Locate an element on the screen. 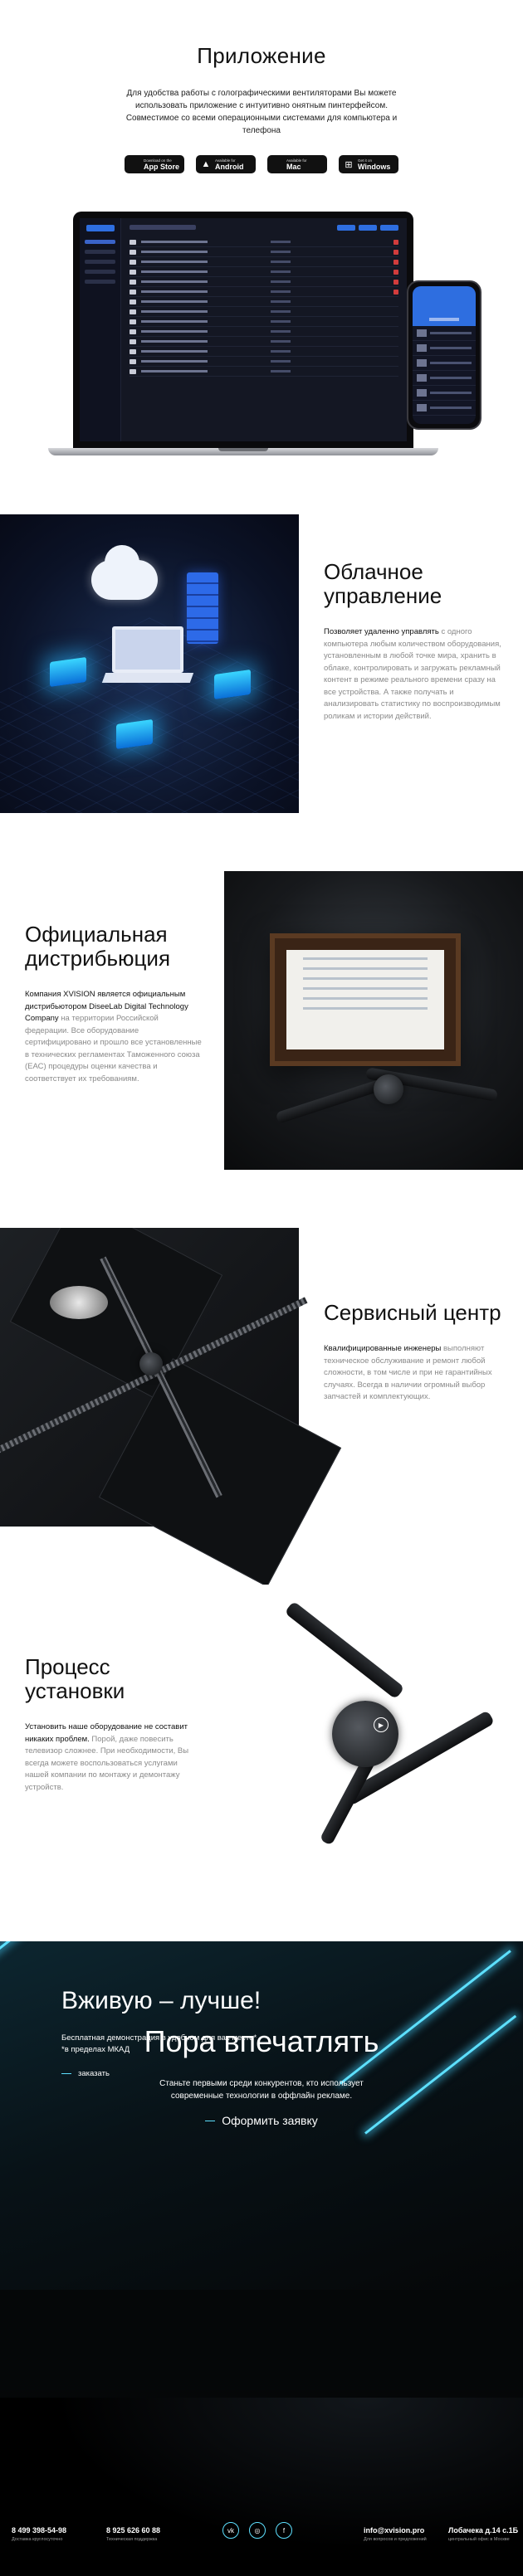  cloud-title: Облачное управление is located at coordinates (383, 583).